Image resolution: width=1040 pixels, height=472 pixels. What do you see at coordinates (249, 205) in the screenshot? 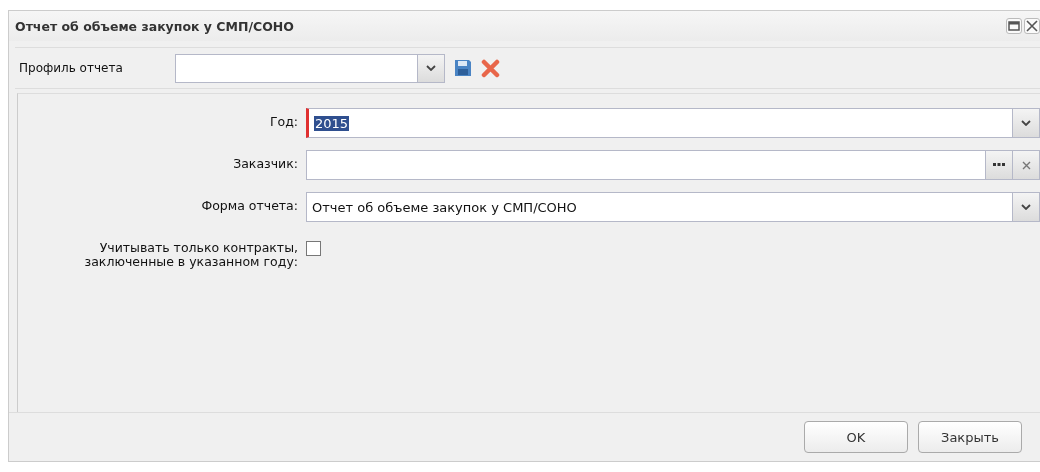
I see `field-label: Форма отчета:` at bounding box center [249, 205].